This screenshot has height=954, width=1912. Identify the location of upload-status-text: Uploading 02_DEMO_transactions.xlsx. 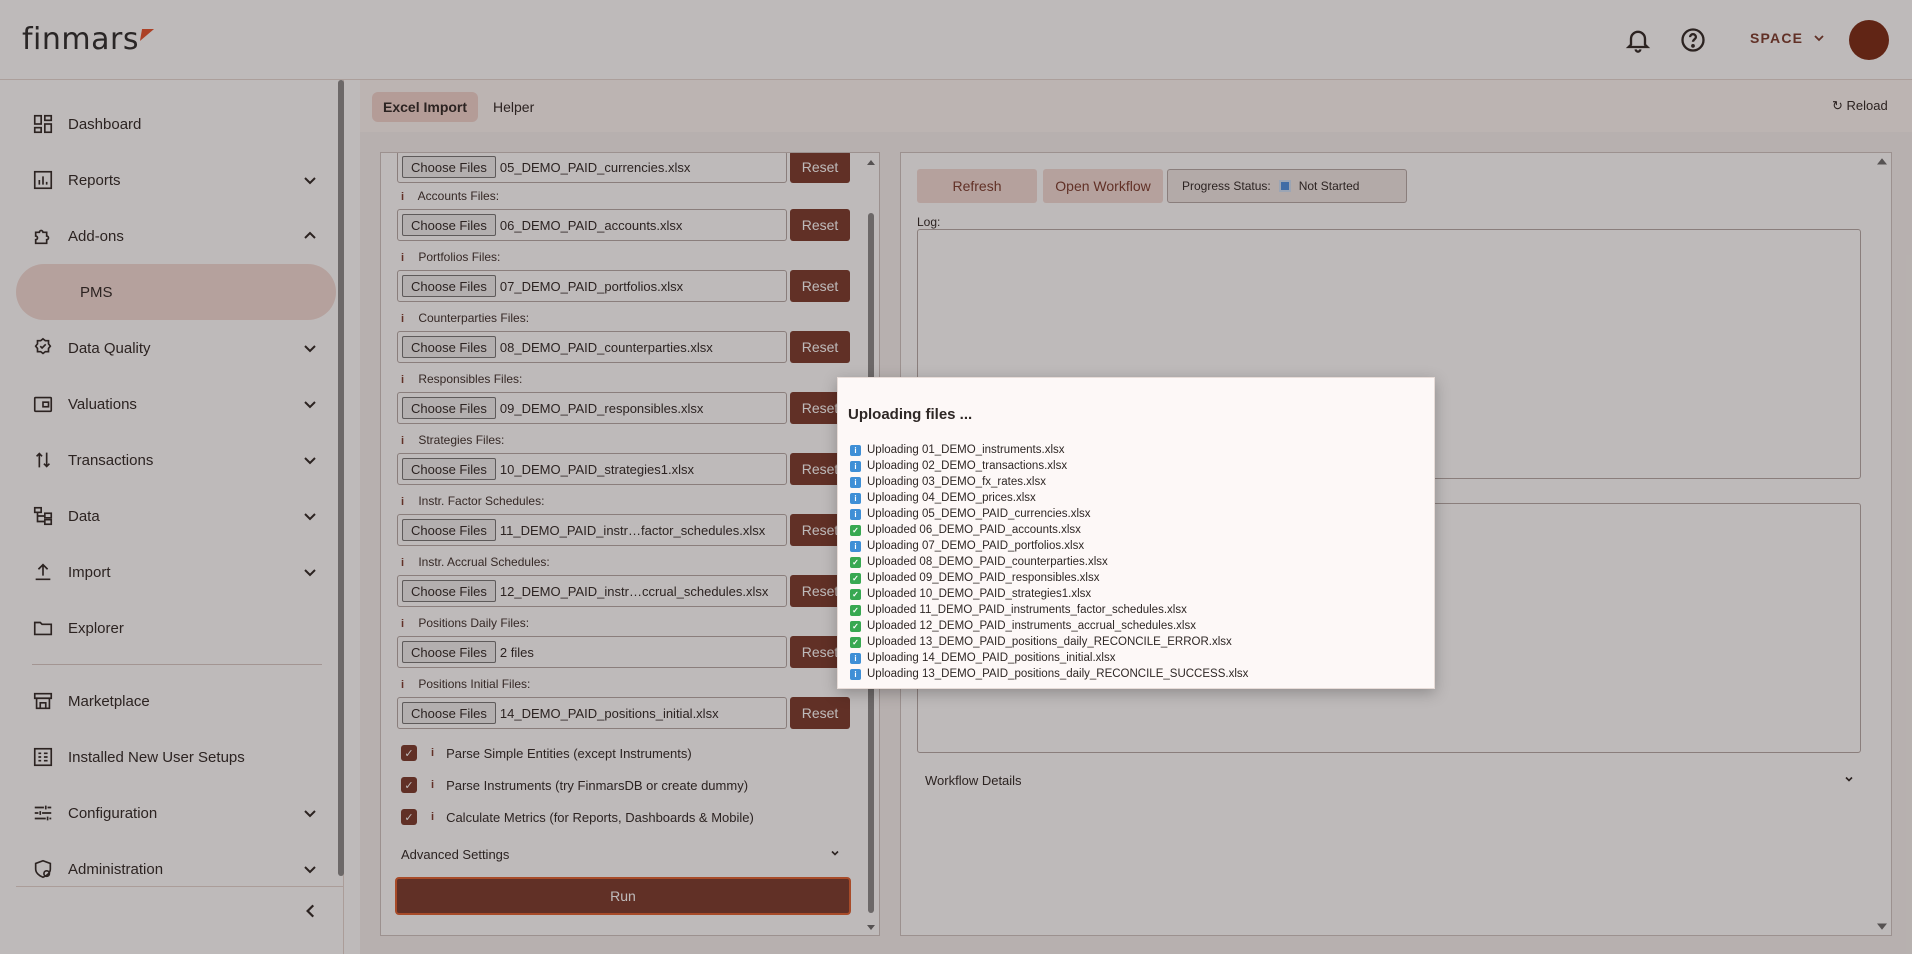
(967, 466).